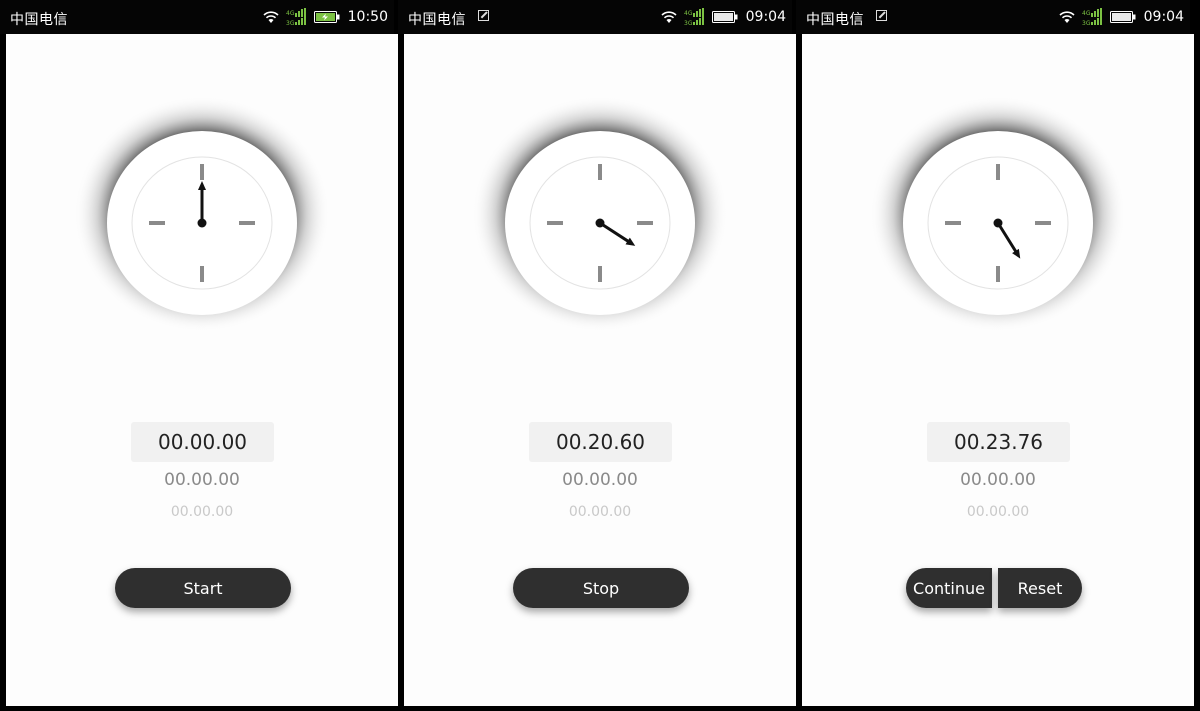  I want to click on continue-button: Continue, so click(949, 588).